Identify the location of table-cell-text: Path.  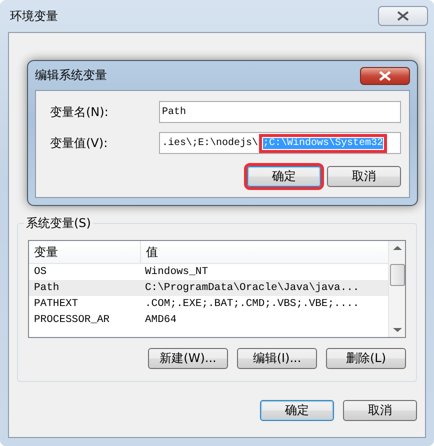
(46, 288).